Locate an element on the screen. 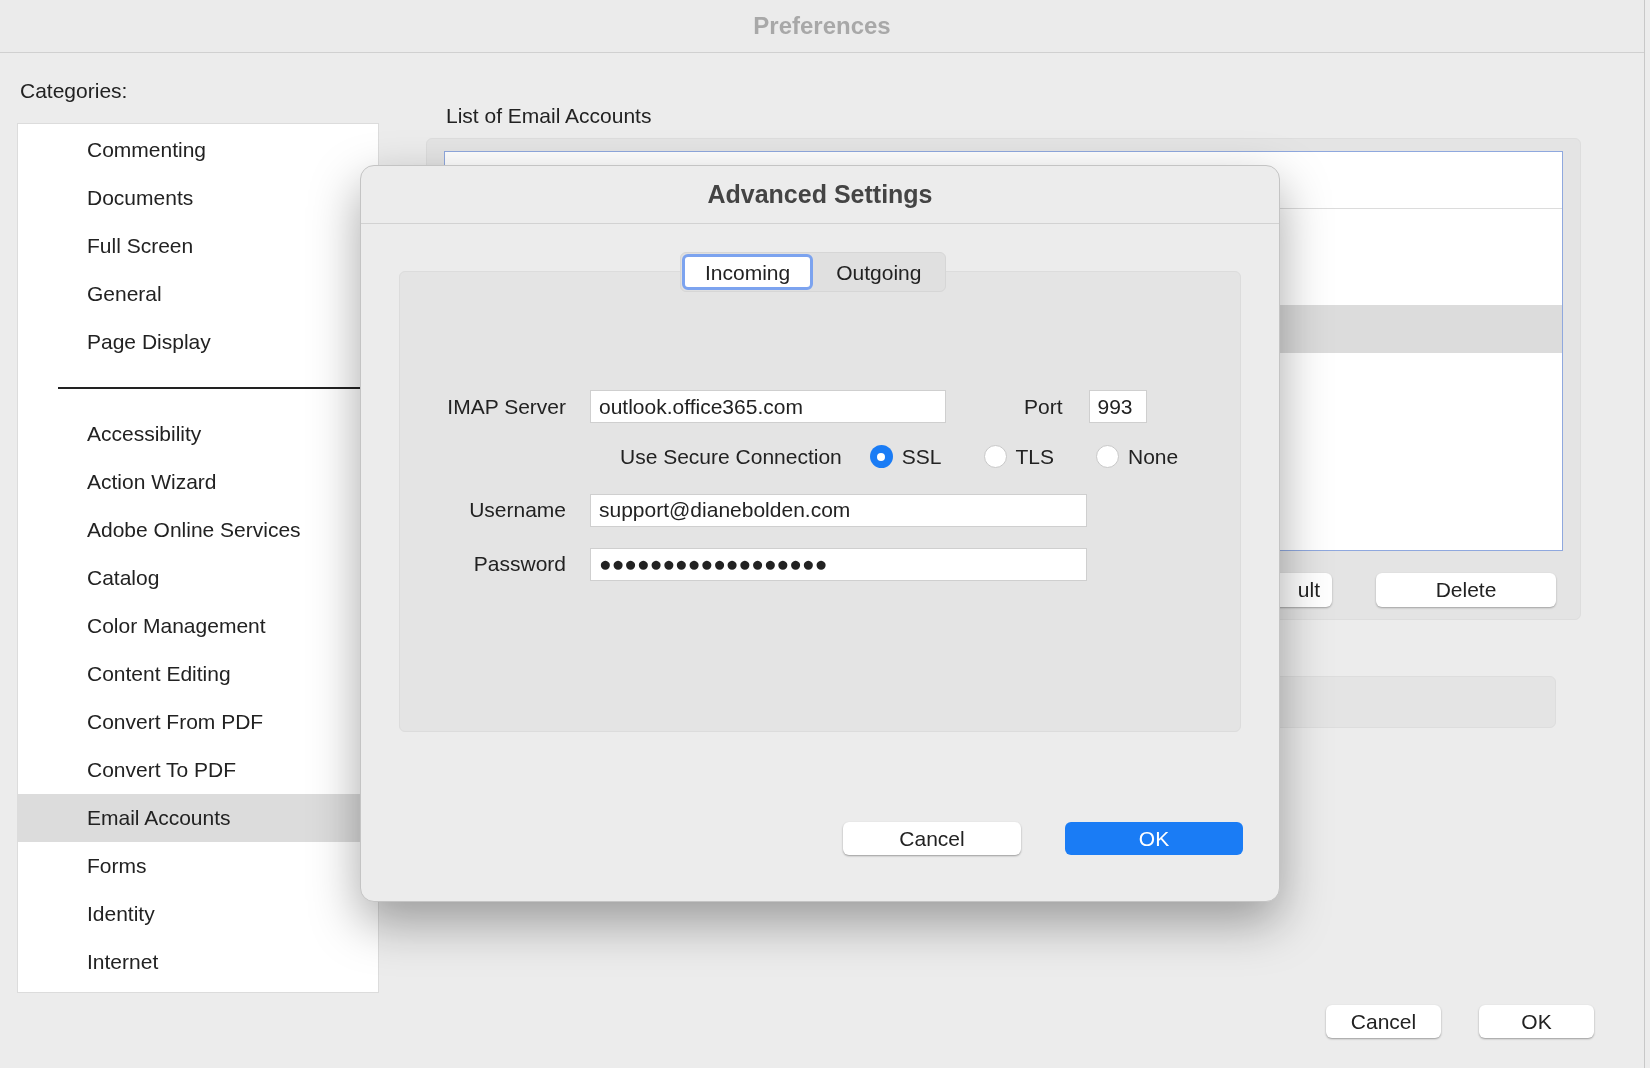  tab: Outgoing is located at coordinates (879, 272).